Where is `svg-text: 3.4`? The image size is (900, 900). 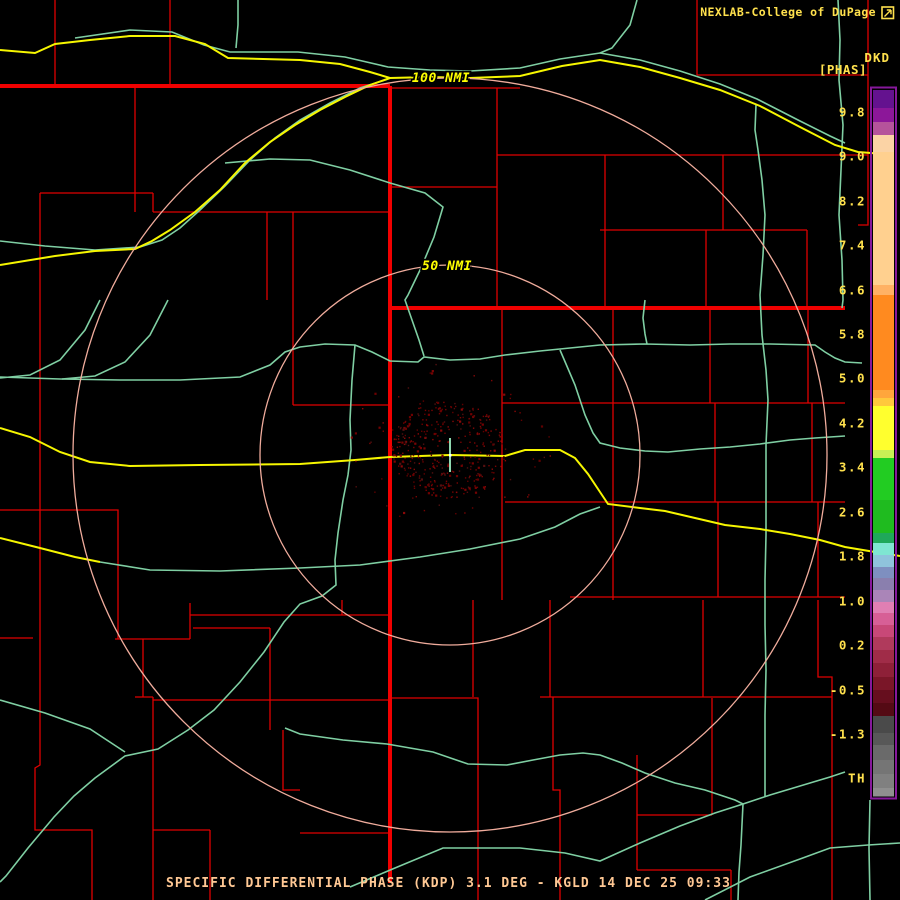
svg-text: 3.4 is located at coordinates (852, 467).